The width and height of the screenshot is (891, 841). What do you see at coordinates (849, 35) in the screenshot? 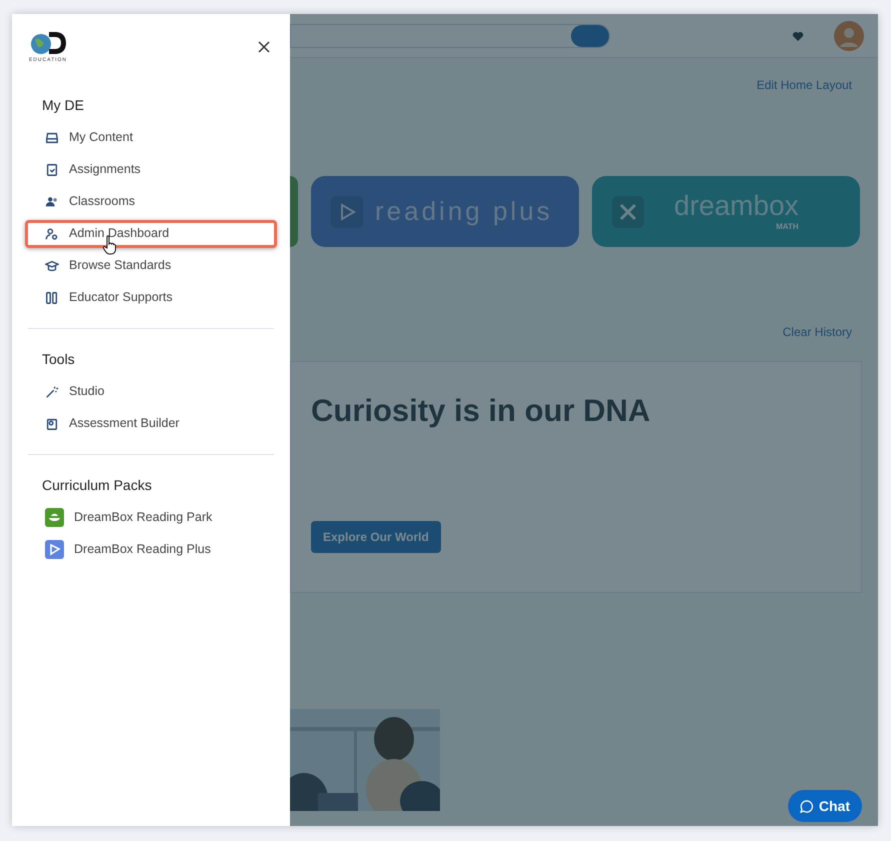
I see `avatar` at bounding box center [849, 35].